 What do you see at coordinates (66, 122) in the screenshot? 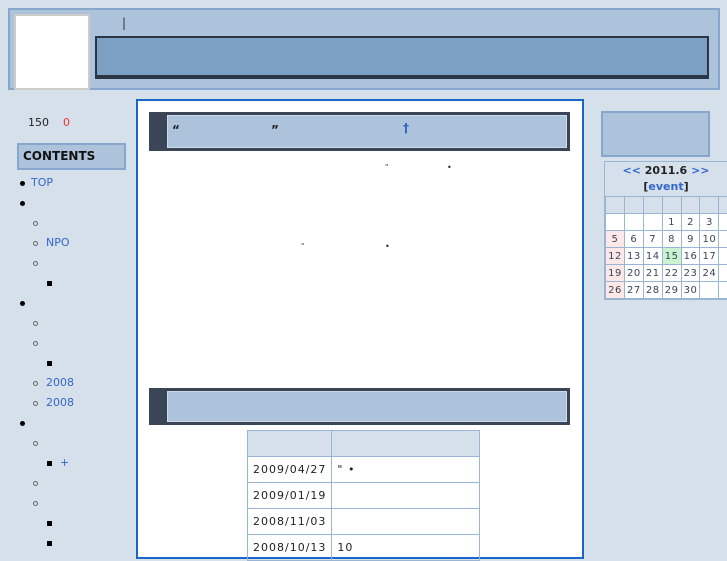
I see `today-count: 0` at bounding box center [66, 122].